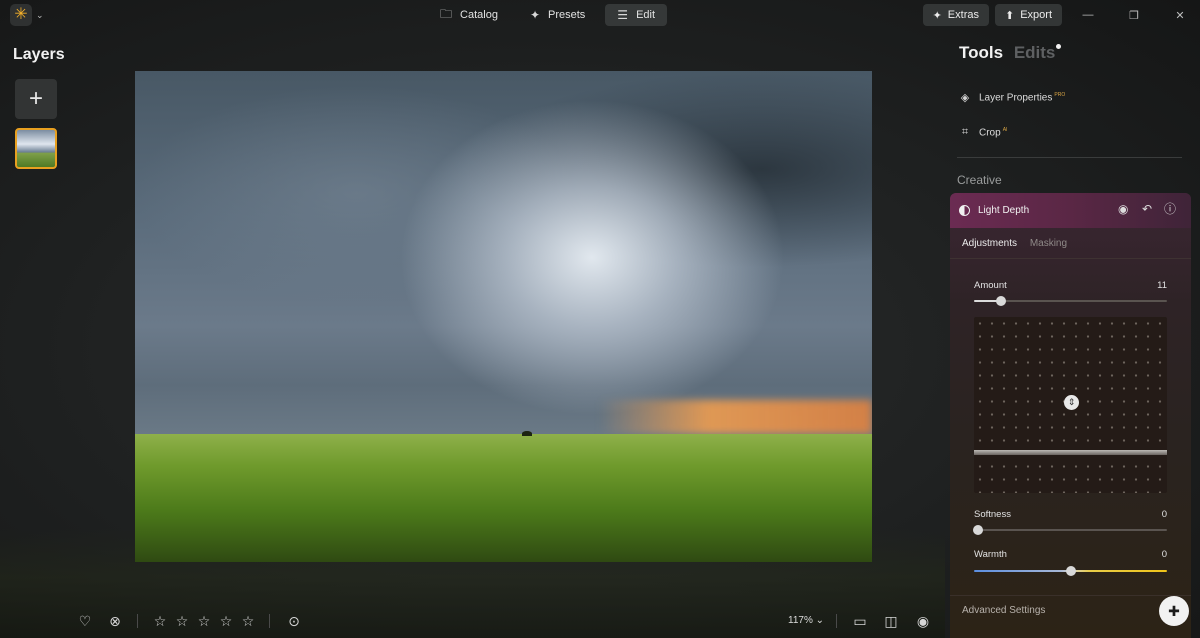  I want to click on softness-label: Softness, so click(992, 514).